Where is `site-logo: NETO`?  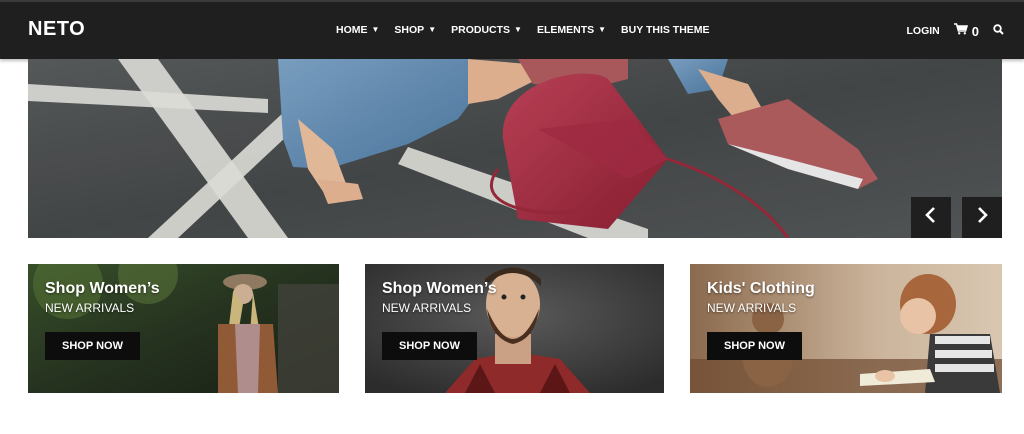
site-logo: NETO is located at coordinates (56, 29).